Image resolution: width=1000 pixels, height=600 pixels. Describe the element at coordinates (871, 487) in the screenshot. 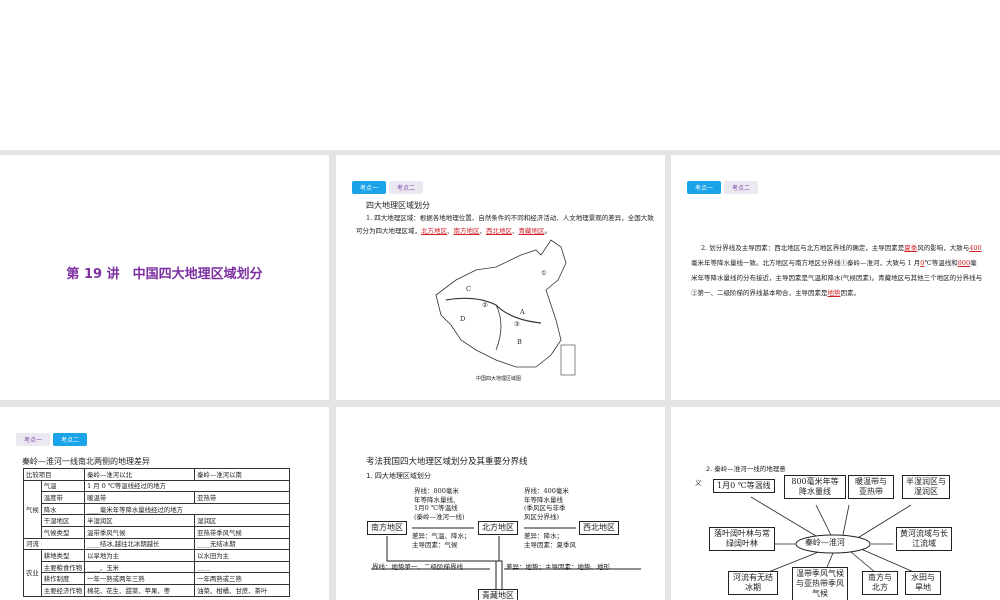

I see `node-temperature-zone: 暖温带与亚热带` at that location.